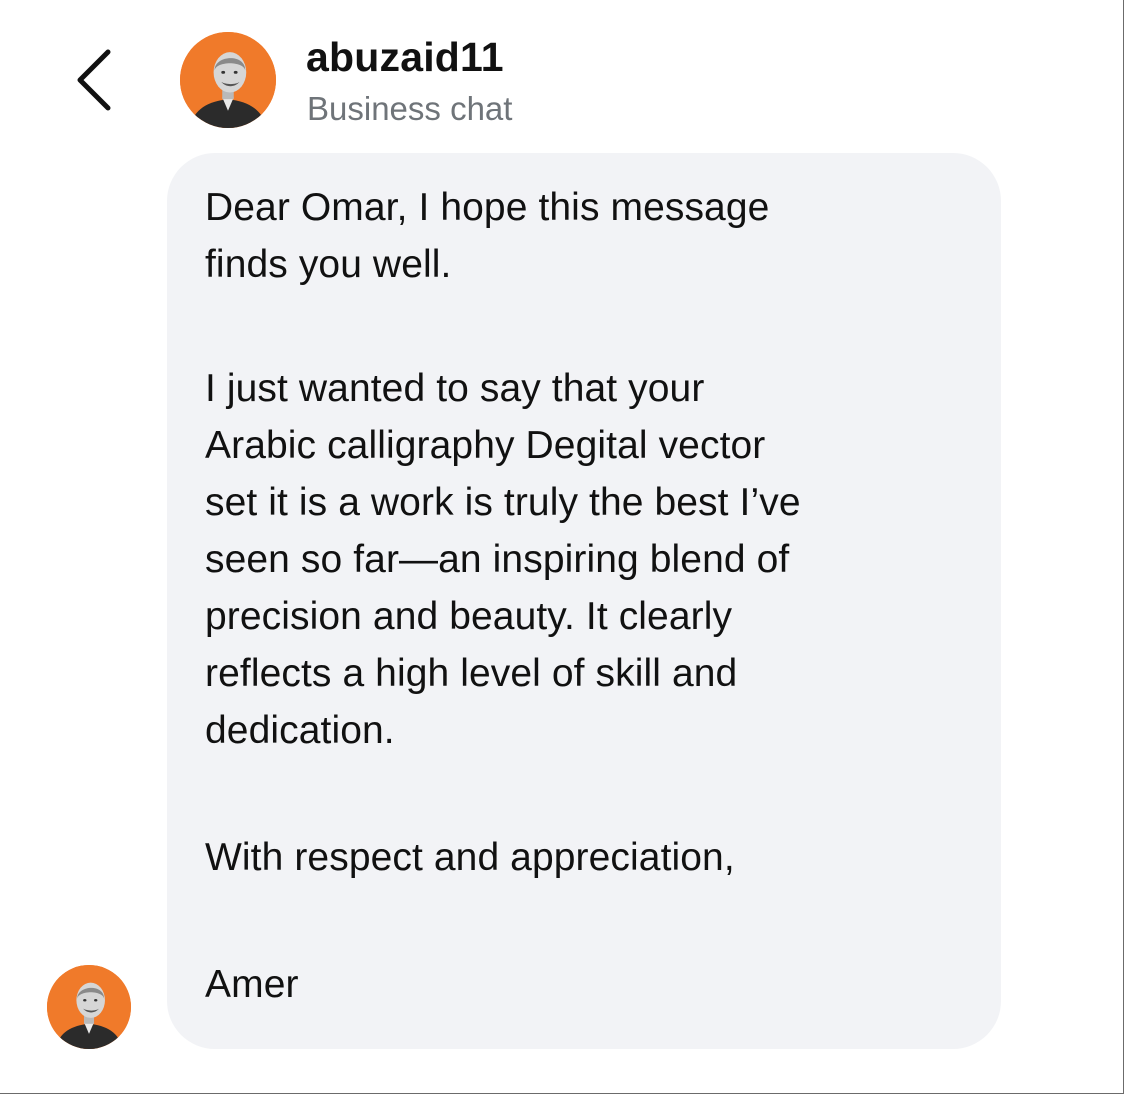 The width and height of the screenshot is (1125, 1095). I want to click on message-line: seen so far—an inspiring blend of, so click(497, 559).